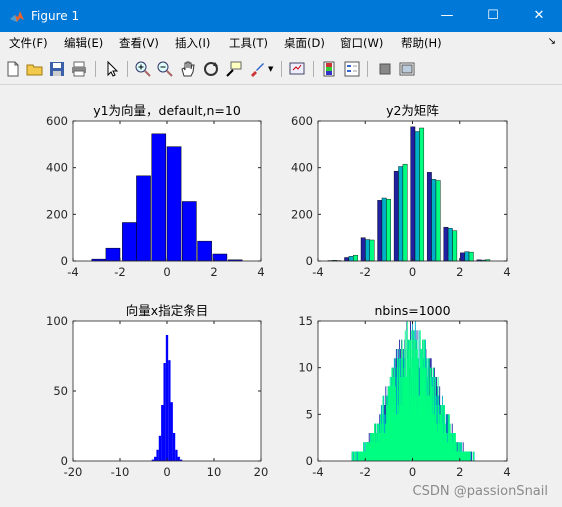  What do you see at coordinates (404, 391) in the screenshot?
I see `axes-nbins-1000-histogram: -4 -2 0 2 4 0 5 10 15 nbins=1000` at bounding box center [404, 391].